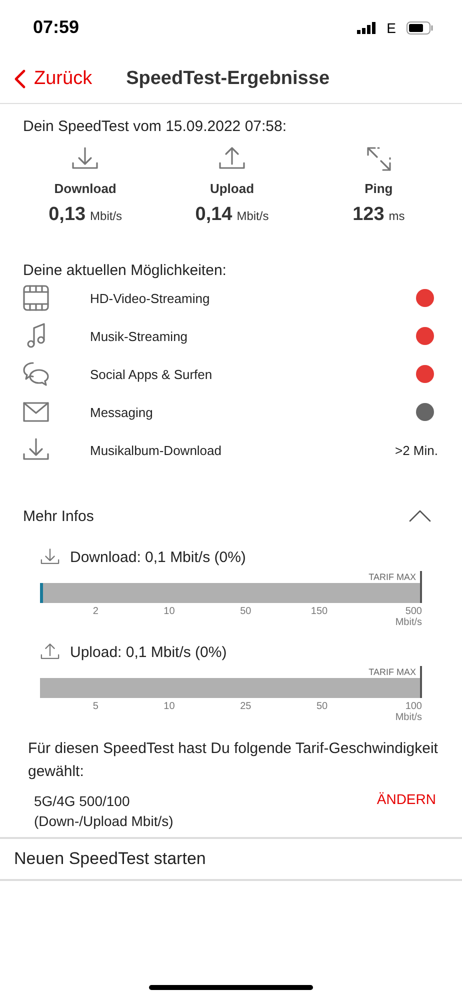 Image resolution: width=462 pixels, height=999 pixels. Describe the element at coordinates (413, 611) in the screenshot. I see `tick-label: 500` at that location.